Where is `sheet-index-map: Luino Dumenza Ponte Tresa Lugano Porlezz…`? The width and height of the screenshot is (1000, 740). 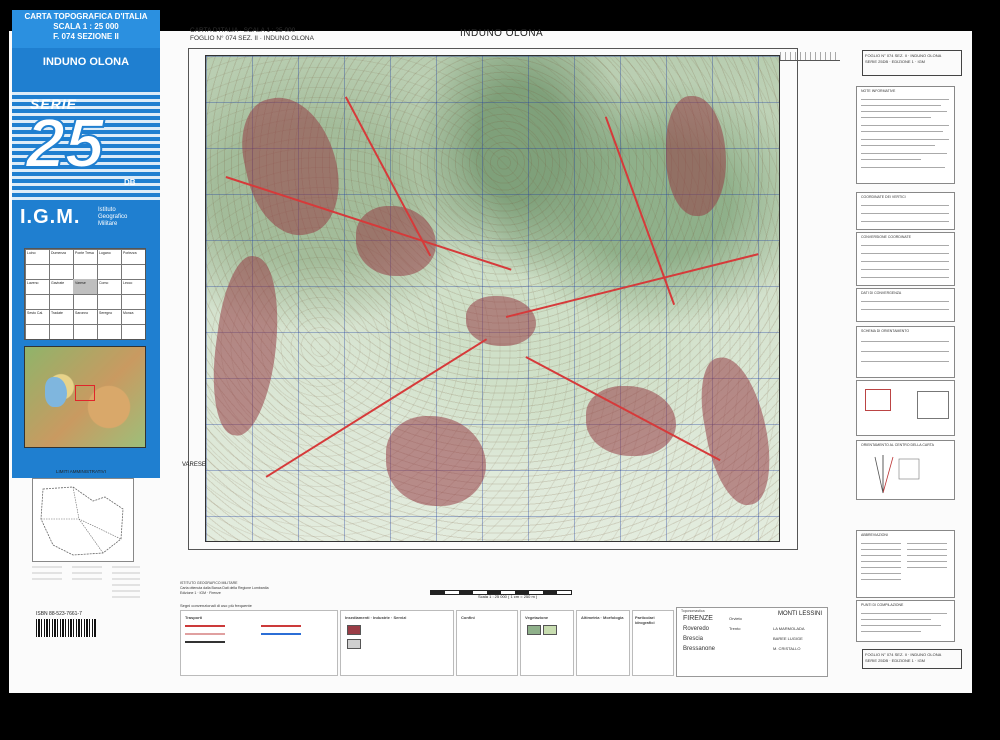
sheet-index-map: Luino Dumenza Ponte Tresa Lugano Porlezz… is located at coordinates (85, 294).